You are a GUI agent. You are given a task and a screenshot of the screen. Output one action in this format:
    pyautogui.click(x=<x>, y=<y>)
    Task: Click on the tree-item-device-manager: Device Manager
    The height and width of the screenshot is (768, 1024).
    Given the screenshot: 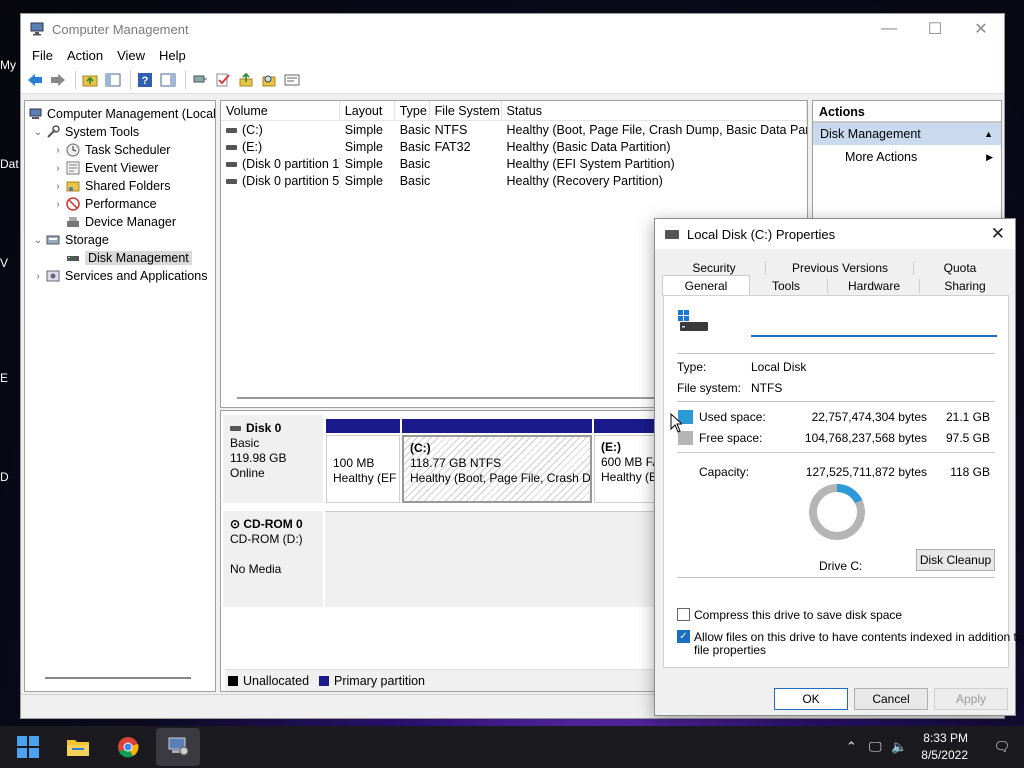 What is the action you would take?
    pyautogui.click(x=120, y=222)
    